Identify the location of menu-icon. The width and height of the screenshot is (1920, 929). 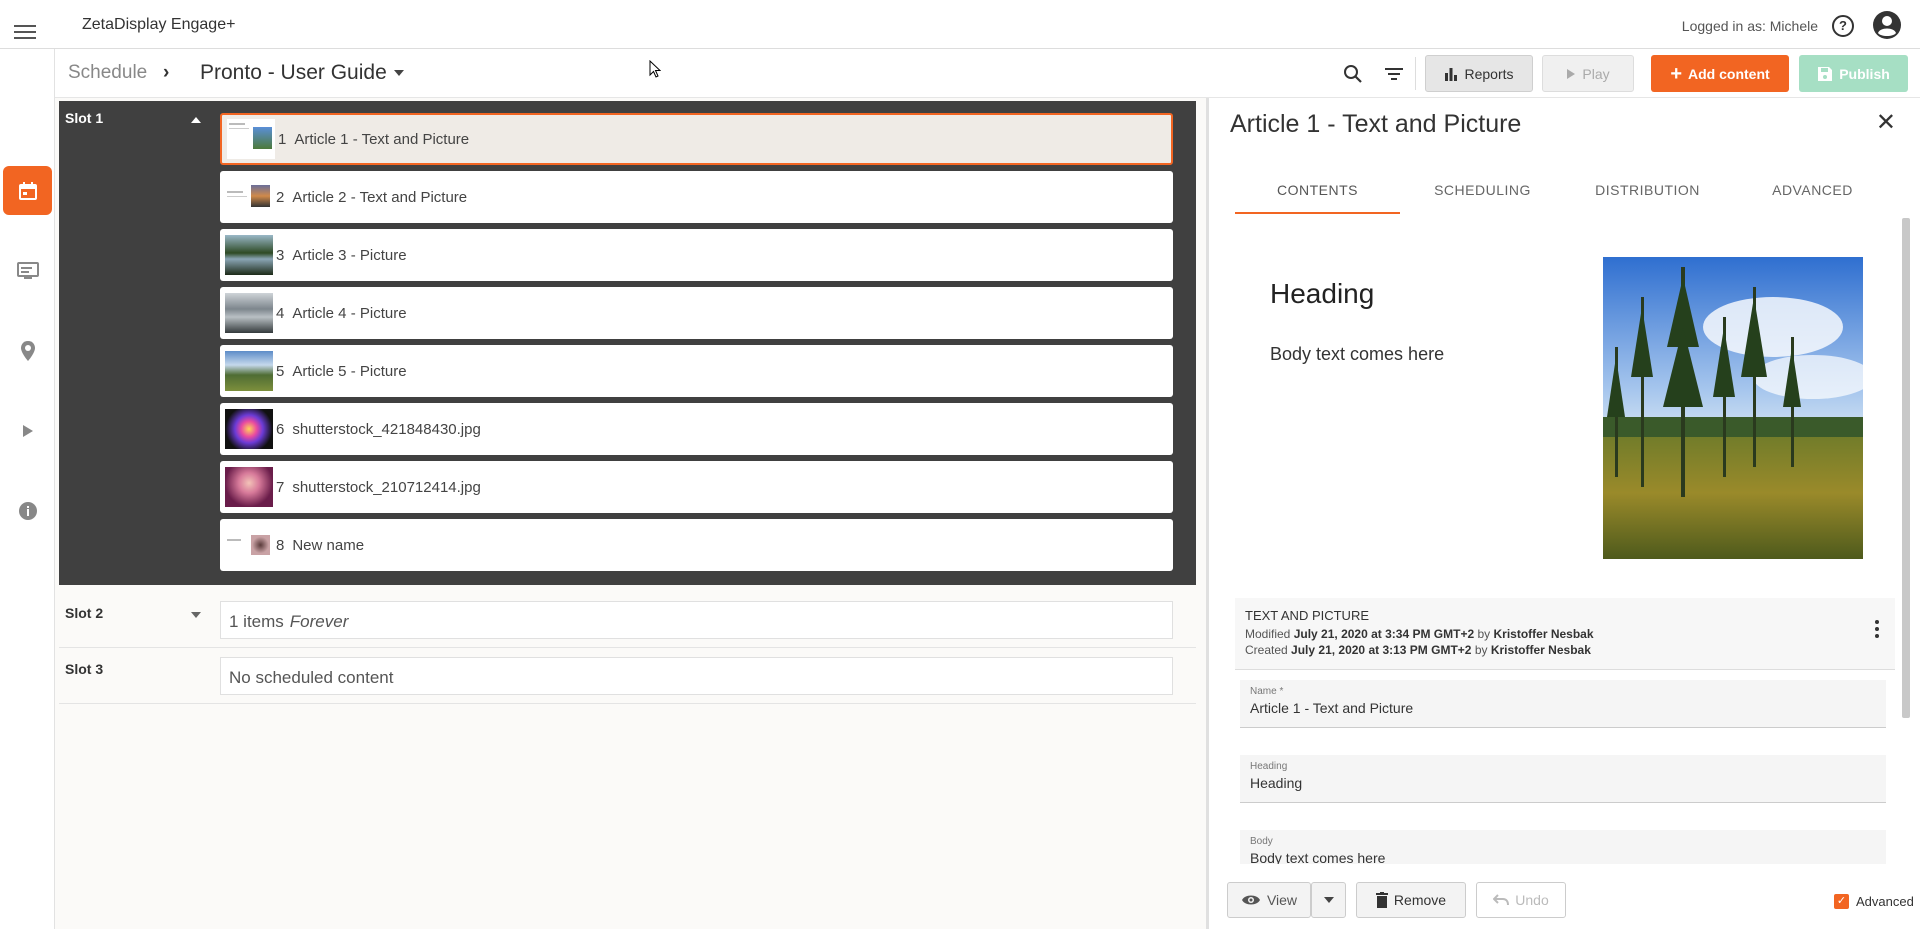
(25, 32).